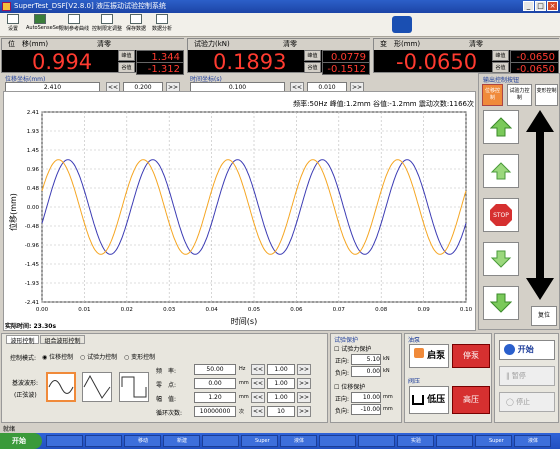 Image resolution: width=560 pixels, height=449 pixels. What do you see at coordinates (97, 387) in the screenshot?
I see `triangle-wave-button` at bounding box center [97, 387].